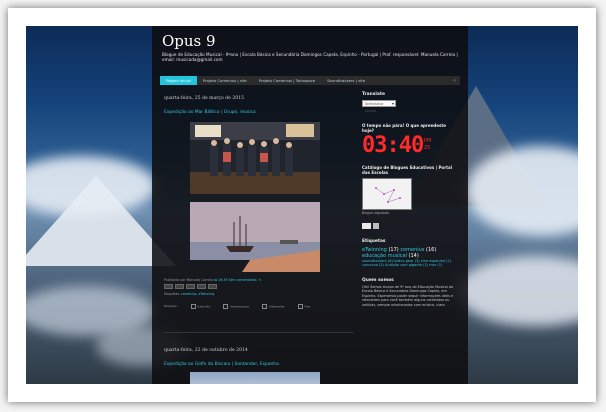  I want to click on nav-tab-home: Página inicial, so click(178, 80).